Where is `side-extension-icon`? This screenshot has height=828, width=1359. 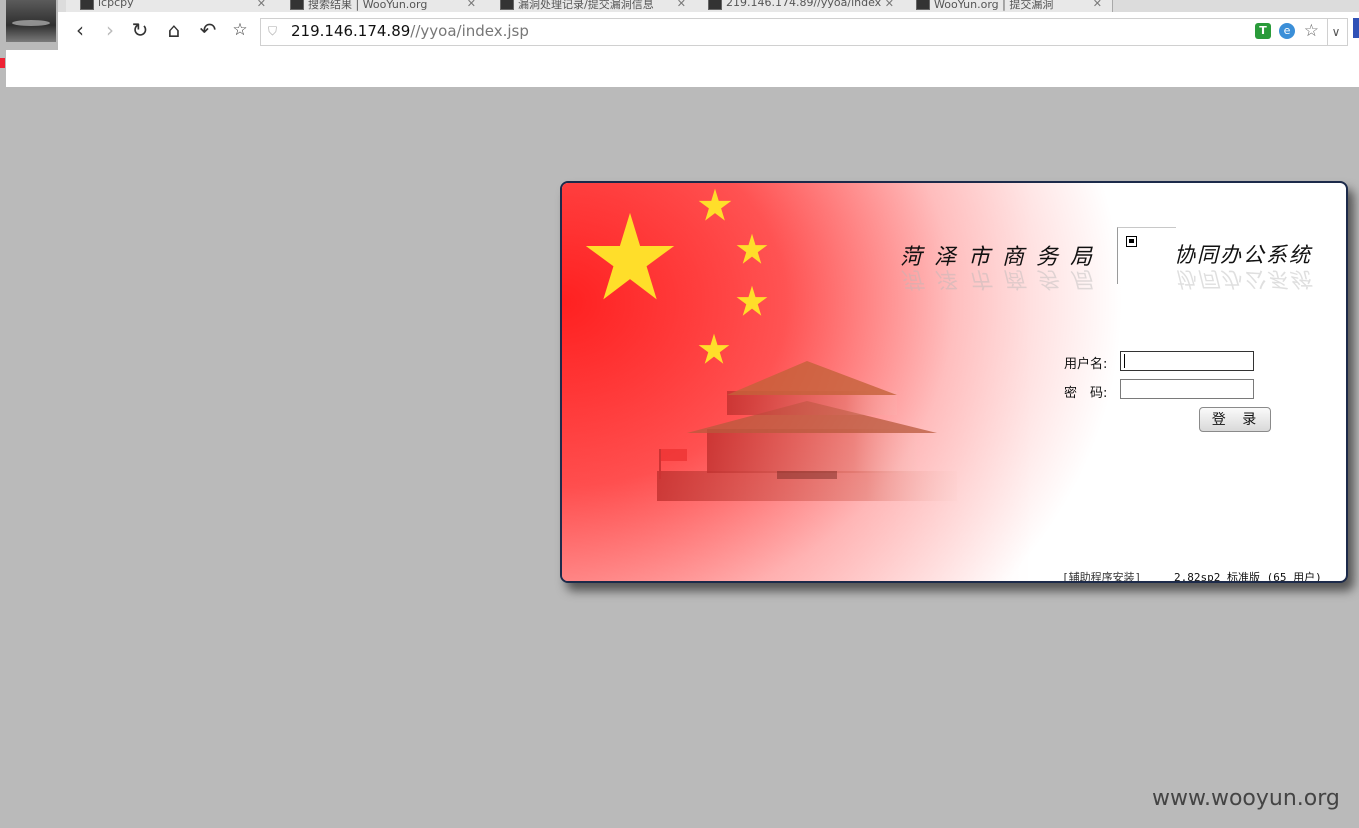 side-extension-icon is located at coordinates (1356, 28).